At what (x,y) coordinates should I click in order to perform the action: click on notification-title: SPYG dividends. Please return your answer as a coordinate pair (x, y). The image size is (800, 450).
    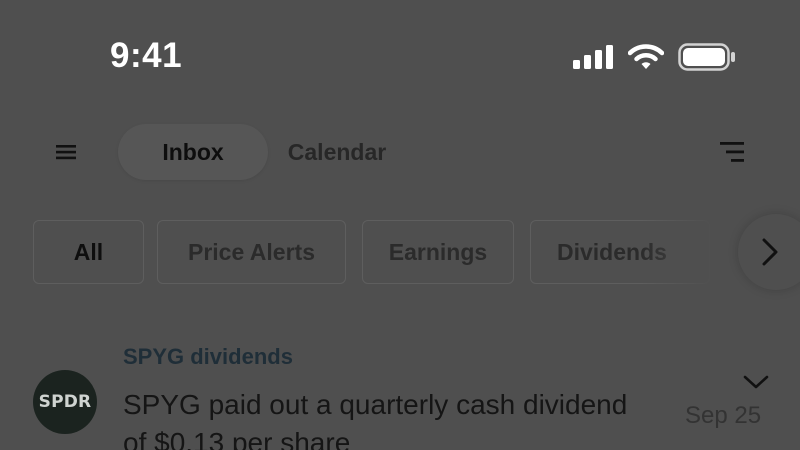
    Looking at the image, I should click on (208, 356).